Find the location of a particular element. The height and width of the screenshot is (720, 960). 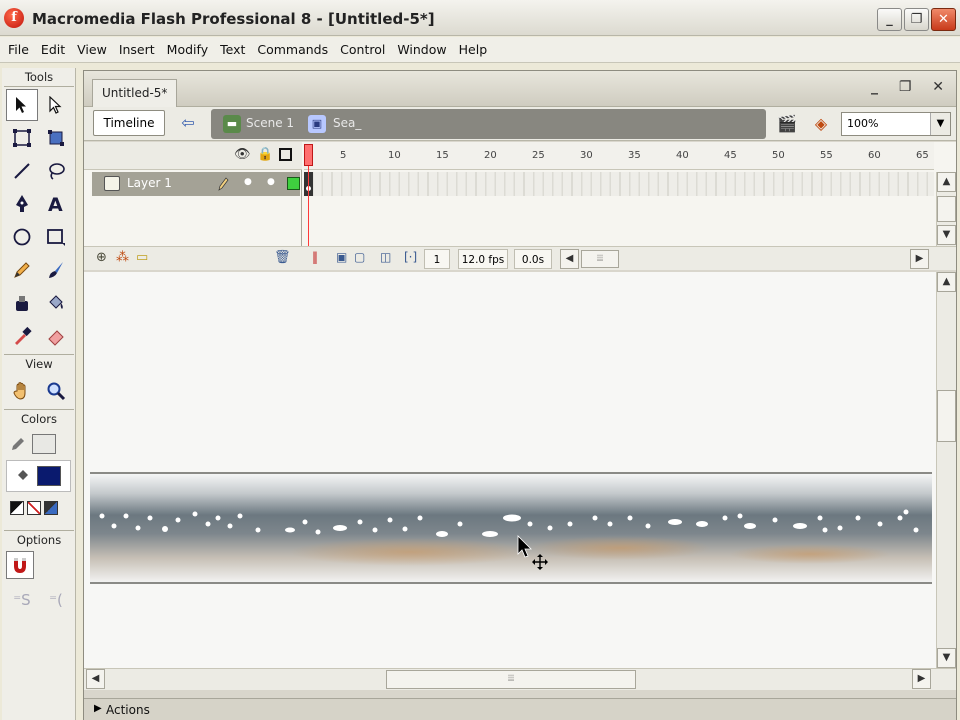

hand-tool-icon is located at coordinates (22, 391).